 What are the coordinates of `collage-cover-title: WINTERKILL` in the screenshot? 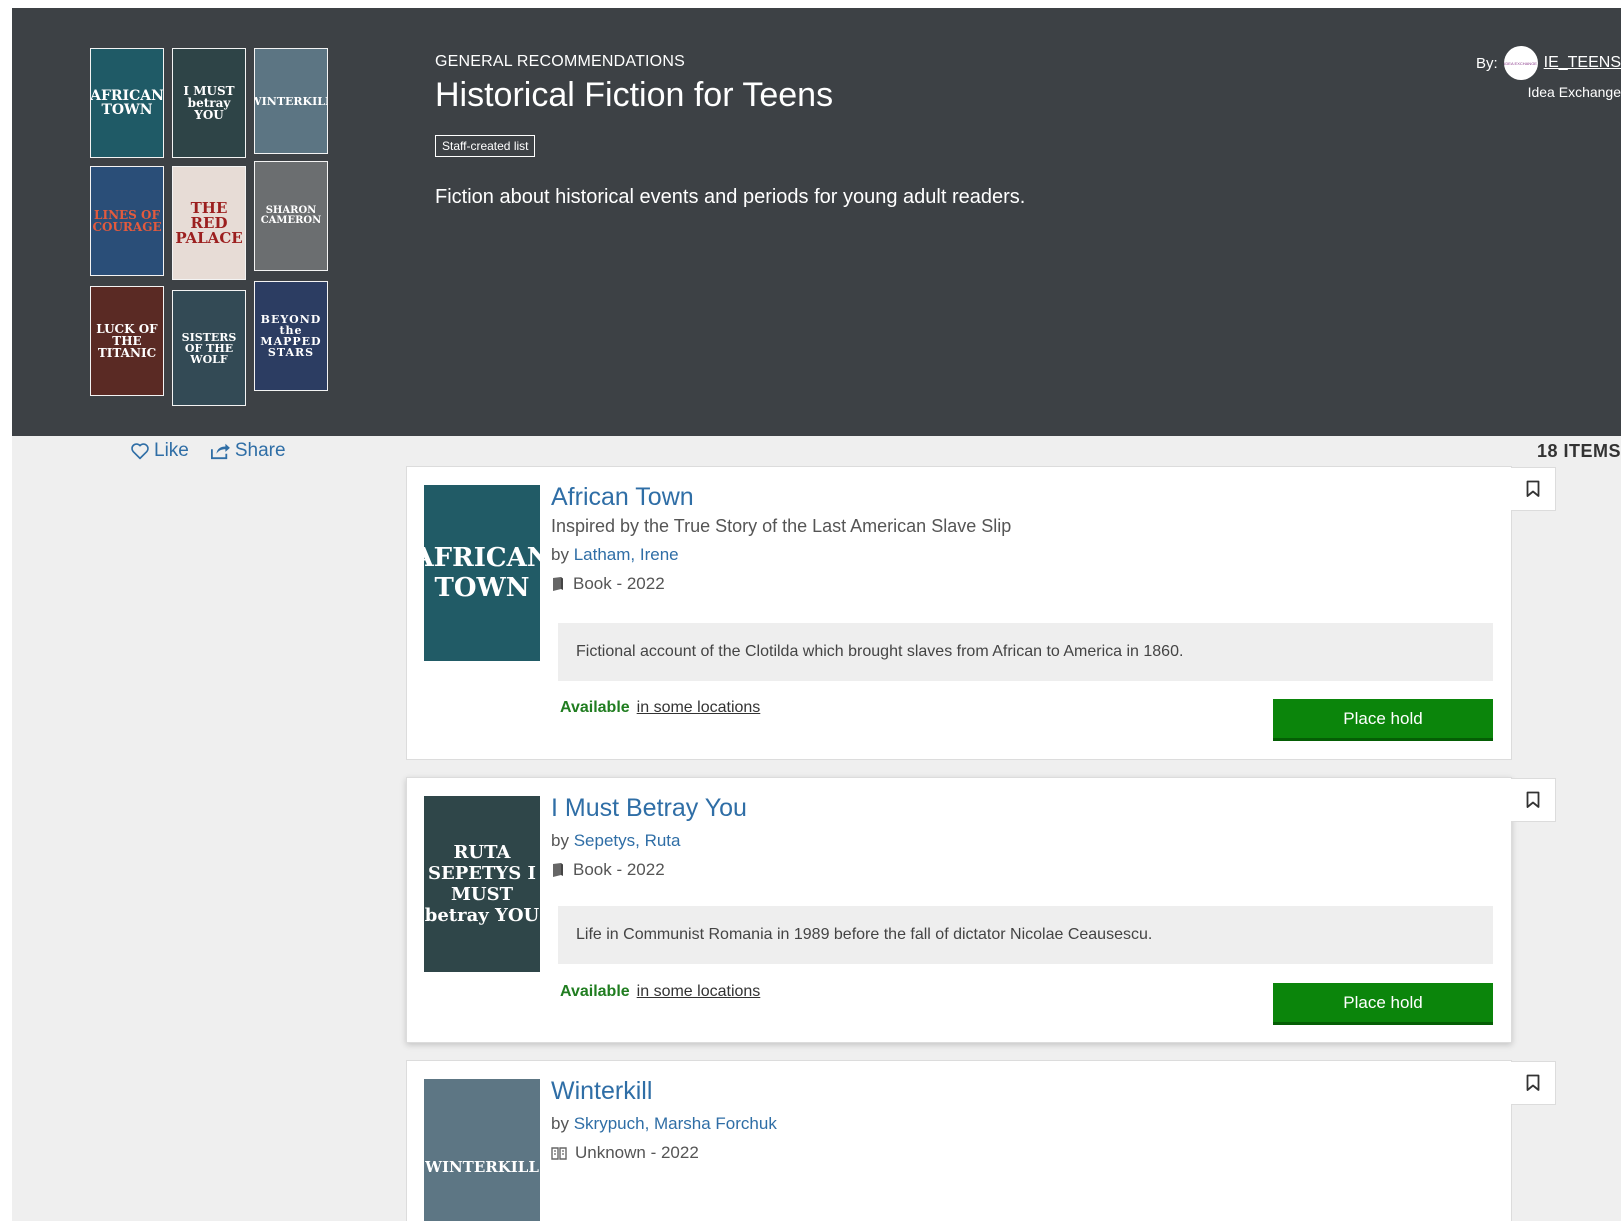 It's located at (291, 101).